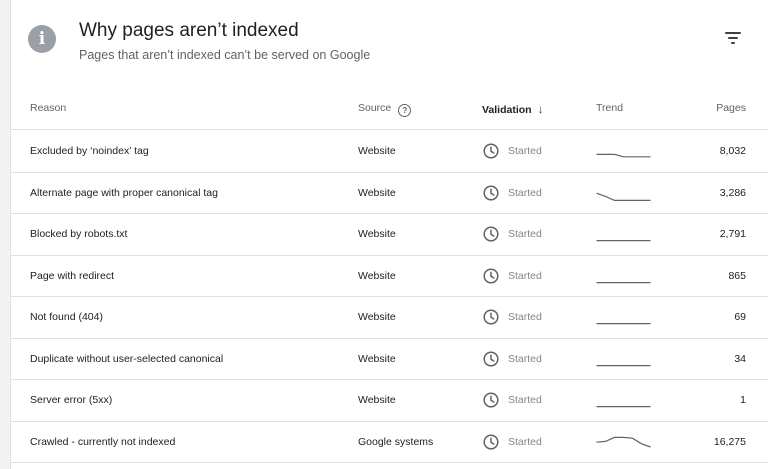 The width and height of the screenshot is (768, 469). What do you see at coordinates (743, 400) in the screenshot?
I see `pages-count: 1` at bounding box center [743, 400].